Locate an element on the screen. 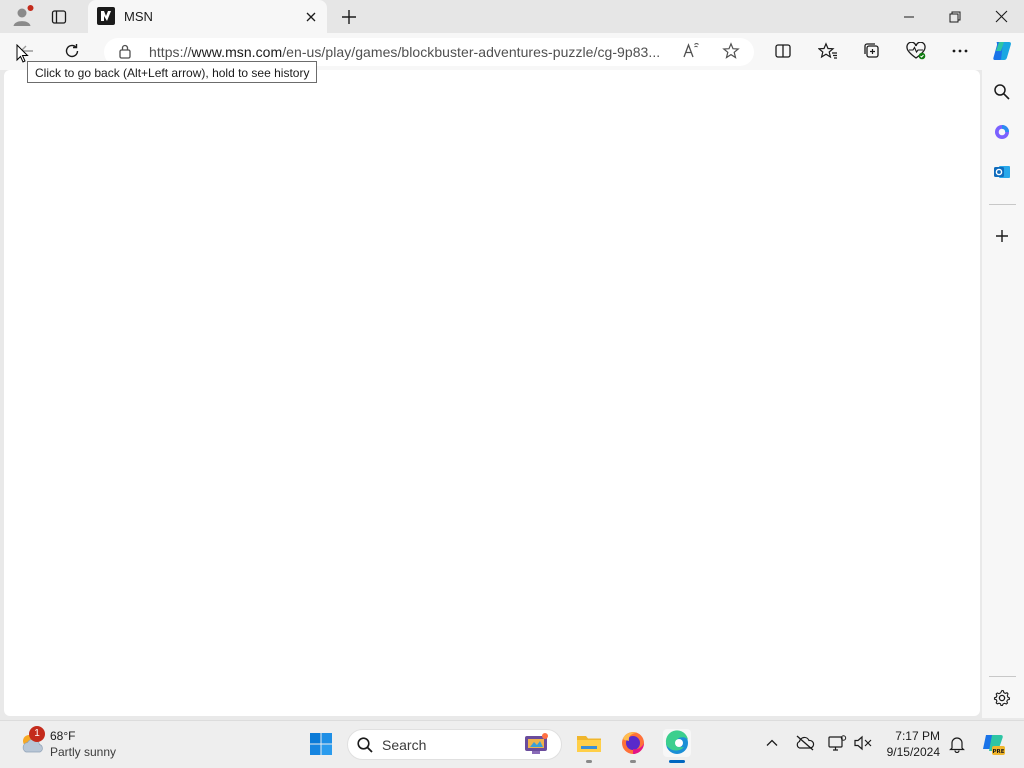  tab-title: MSN is located at coordinates (138, 16).